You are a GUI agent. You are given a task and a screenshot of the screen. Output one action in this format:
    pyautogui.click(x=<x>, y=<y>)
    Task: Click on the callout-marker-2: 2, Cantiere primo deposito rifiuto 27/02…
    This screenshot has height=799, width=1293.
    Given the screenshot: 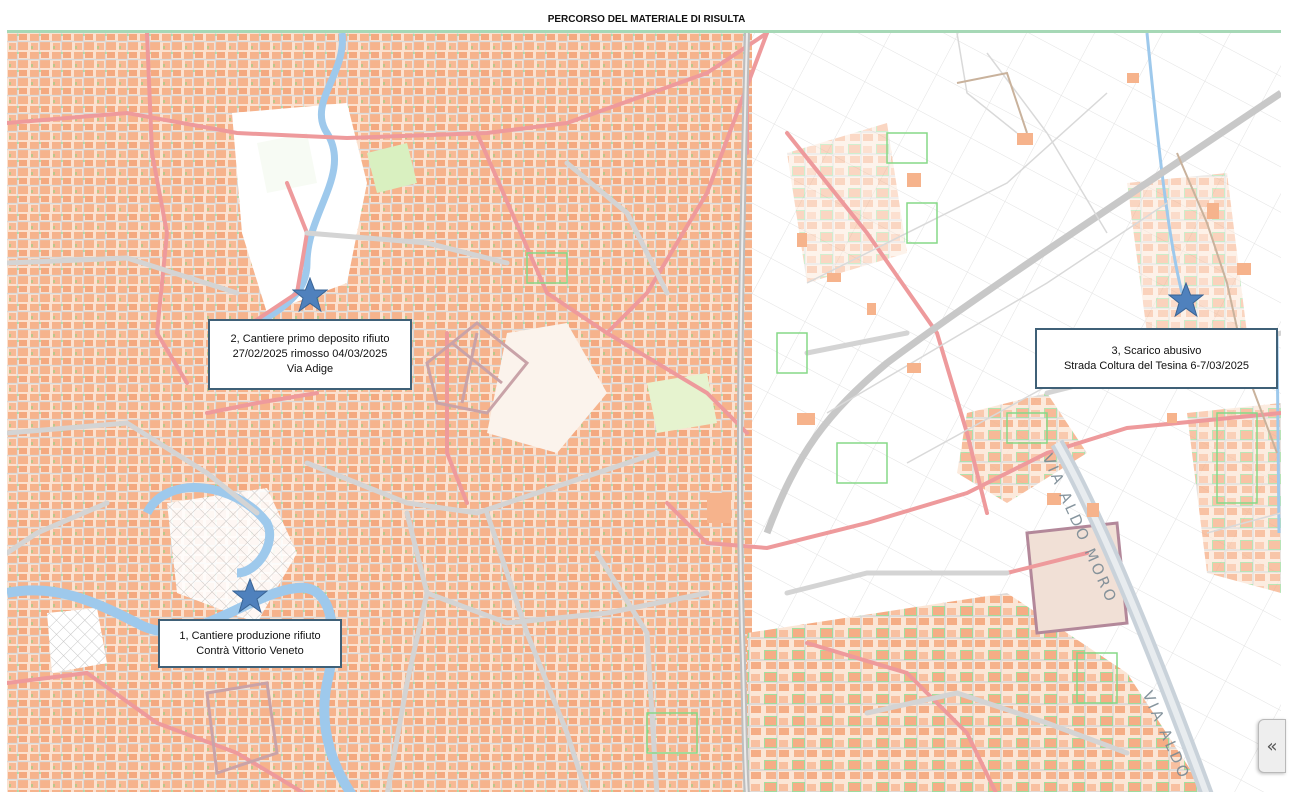 What is the action you would take?
    pyautogui.click(x=310, y=354)
    